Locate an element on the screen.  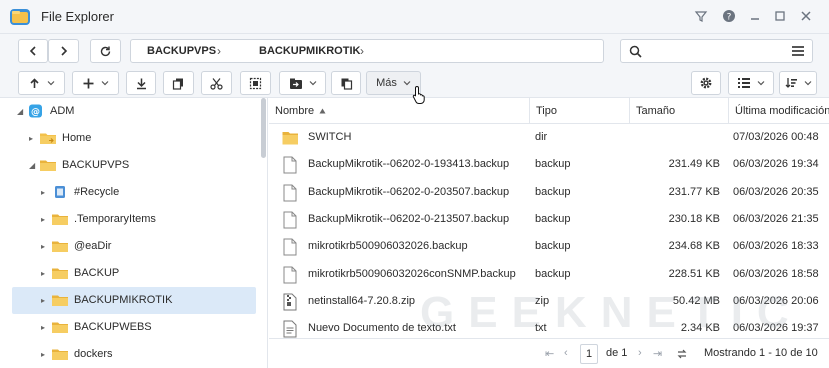
column-header-type: Tipo is located at coordinates (580, 111).